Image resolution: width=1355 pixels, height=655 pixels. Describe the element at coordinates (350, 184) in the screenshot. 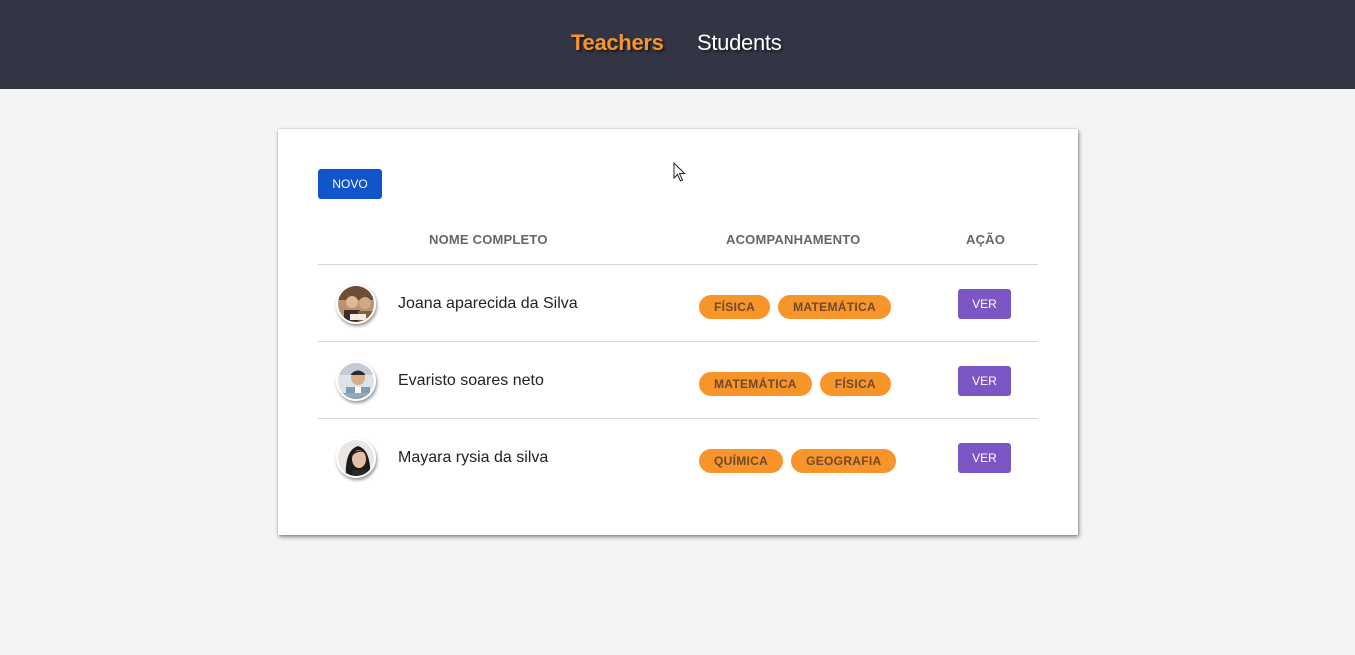

I see `new-teacher-button: NOVO` at that location.